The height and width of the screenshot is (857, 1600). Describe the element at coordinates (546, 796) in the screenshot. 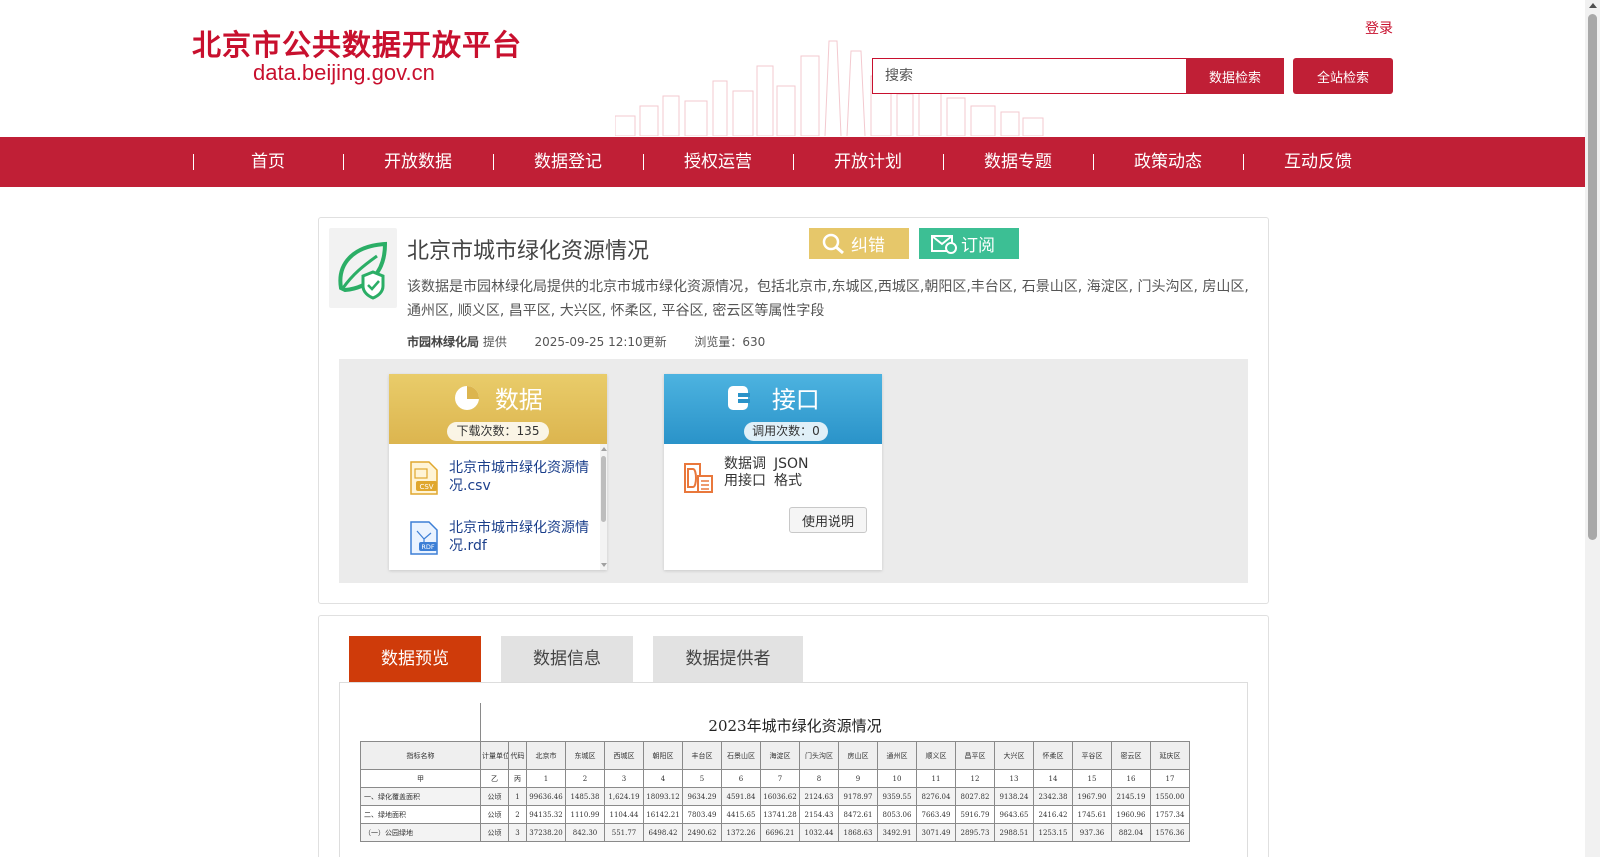

I see `preview-cell: 99636.46` at that location.